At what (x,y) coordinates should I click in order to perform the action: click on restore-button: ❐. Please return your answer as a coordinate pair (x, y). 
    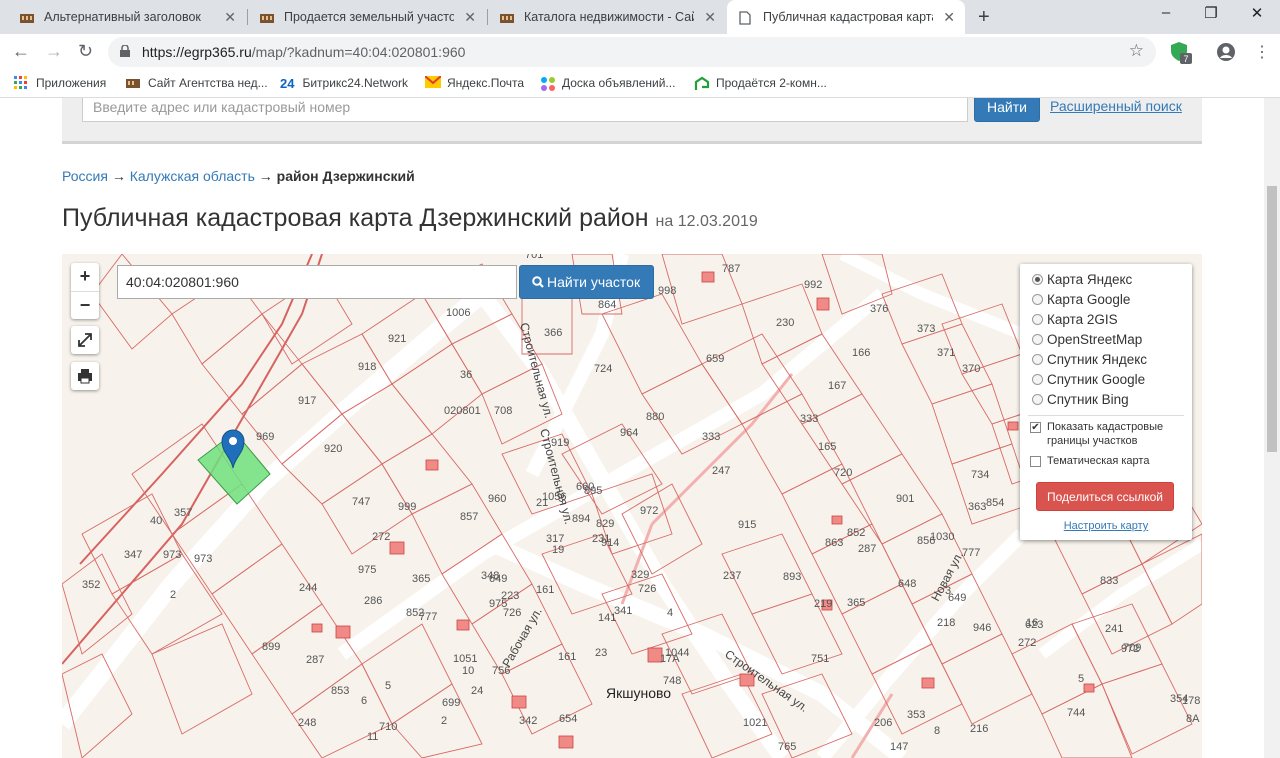
    Looking at the image, I should click on (1211, 13).